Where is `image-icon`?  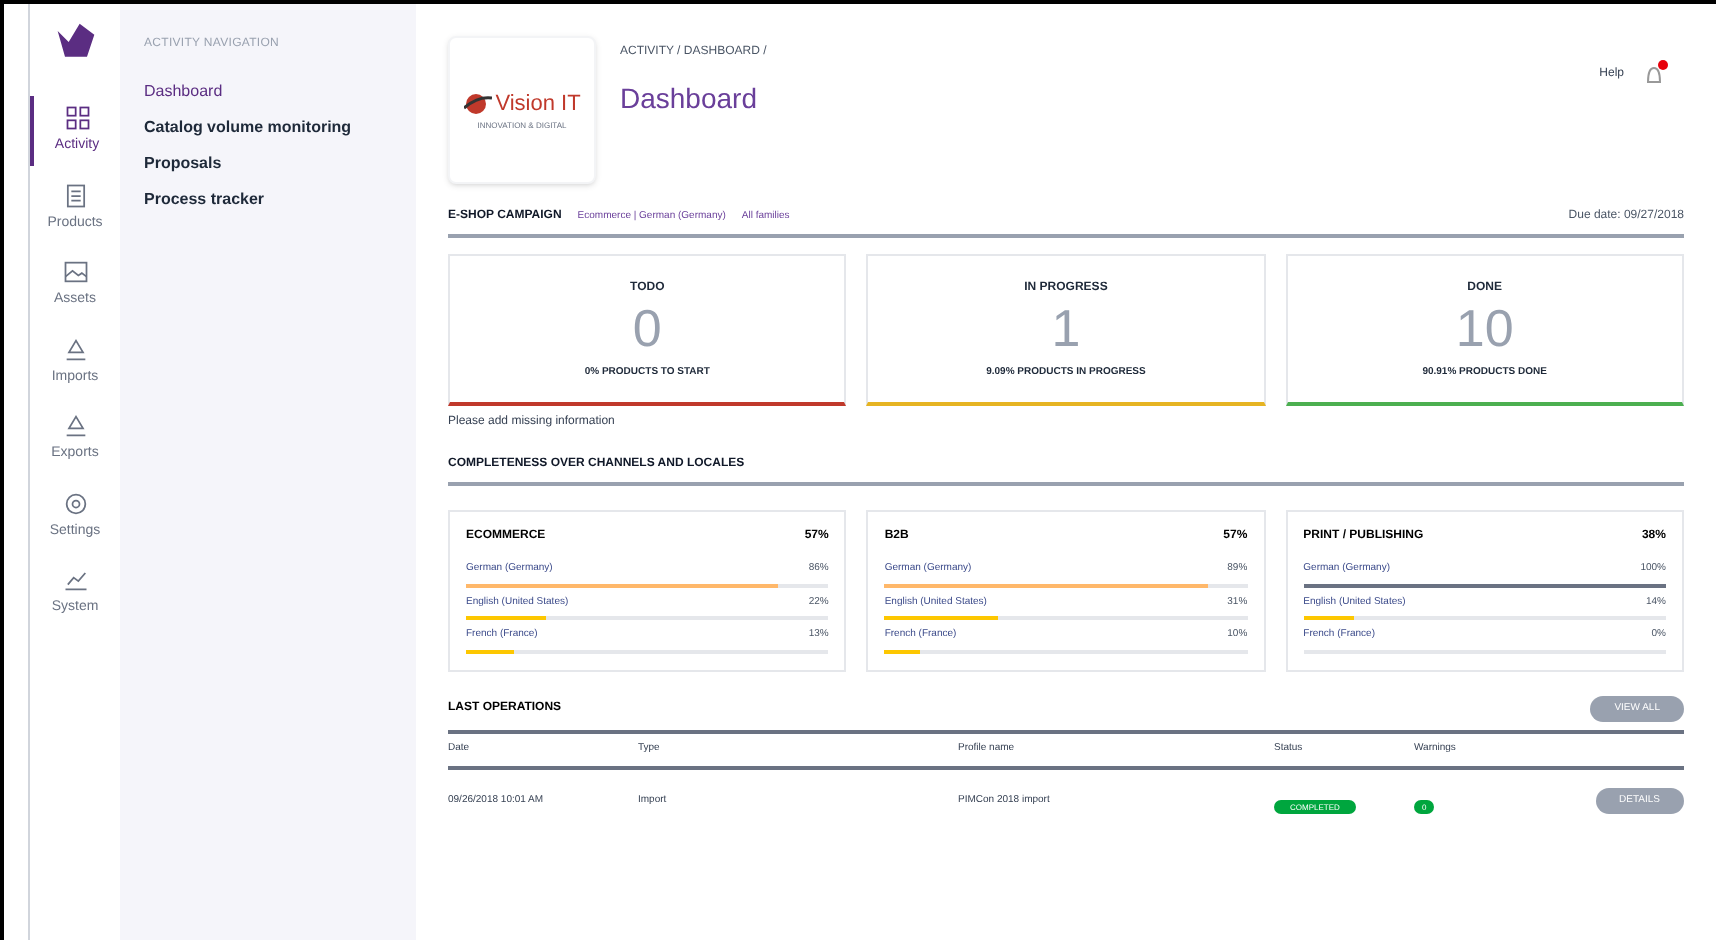 image-icon is located at coordinates (75, 272).